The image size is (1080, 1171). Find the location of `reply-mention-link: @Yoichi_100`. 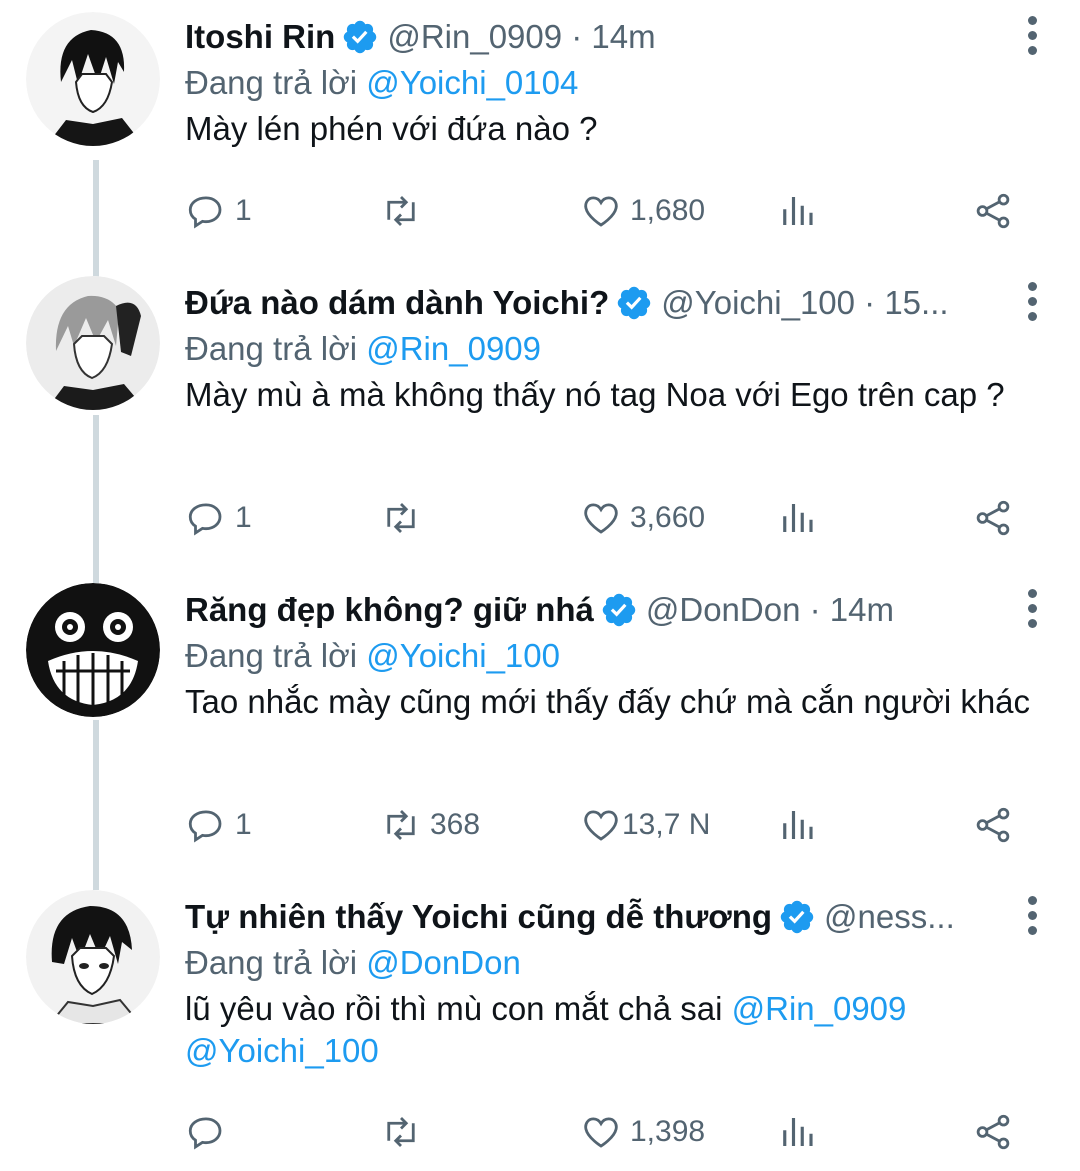

reply-mention-link: @Yoichi_100 is located at coordinates (463, 655).